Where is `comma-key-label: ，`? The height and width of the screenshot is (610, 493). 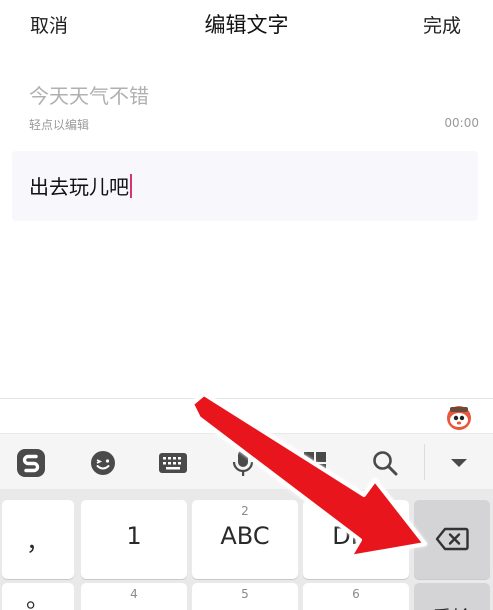 comma-key-label: ， is located at coordinates (38, 542).